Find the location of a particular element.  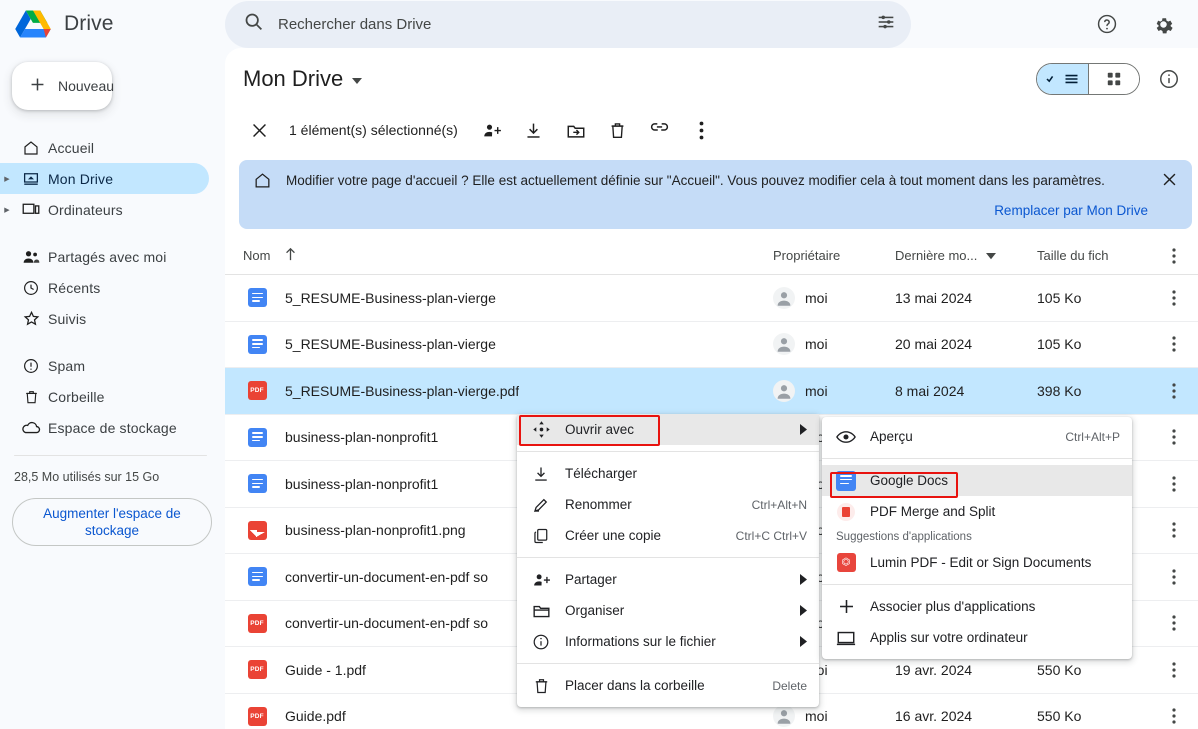

file-name-cell: PDF Guide.pdf is located at coordinates (499, 716).